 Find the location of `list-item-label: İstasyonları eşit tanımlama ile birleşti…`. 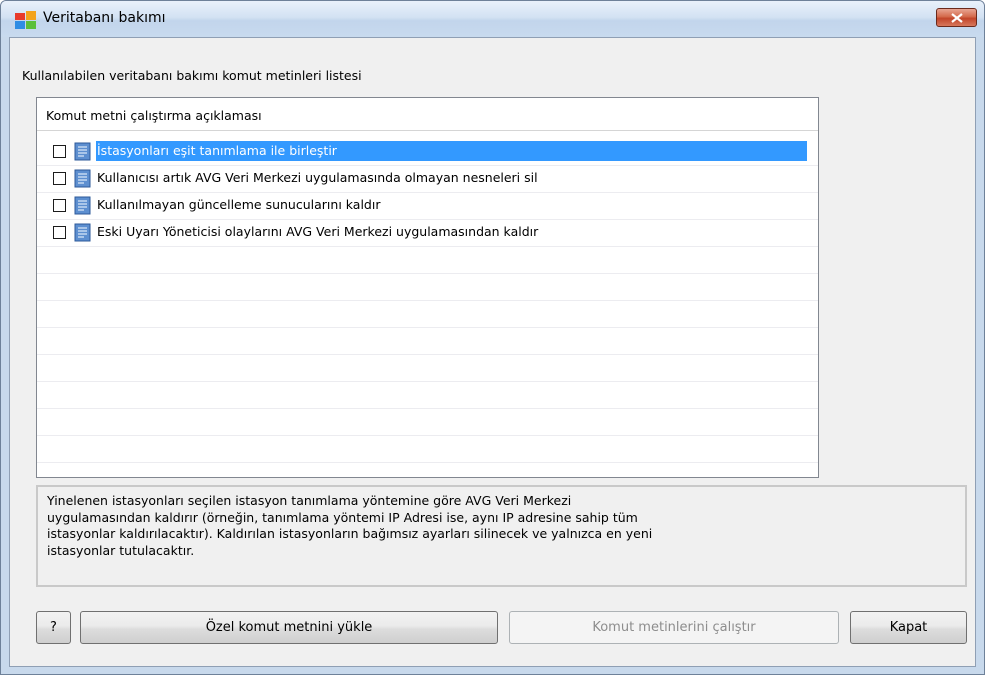

list-item-label: İstasyonları eşit tanımlama ile birleşti… is located at coordinates (451, 151).